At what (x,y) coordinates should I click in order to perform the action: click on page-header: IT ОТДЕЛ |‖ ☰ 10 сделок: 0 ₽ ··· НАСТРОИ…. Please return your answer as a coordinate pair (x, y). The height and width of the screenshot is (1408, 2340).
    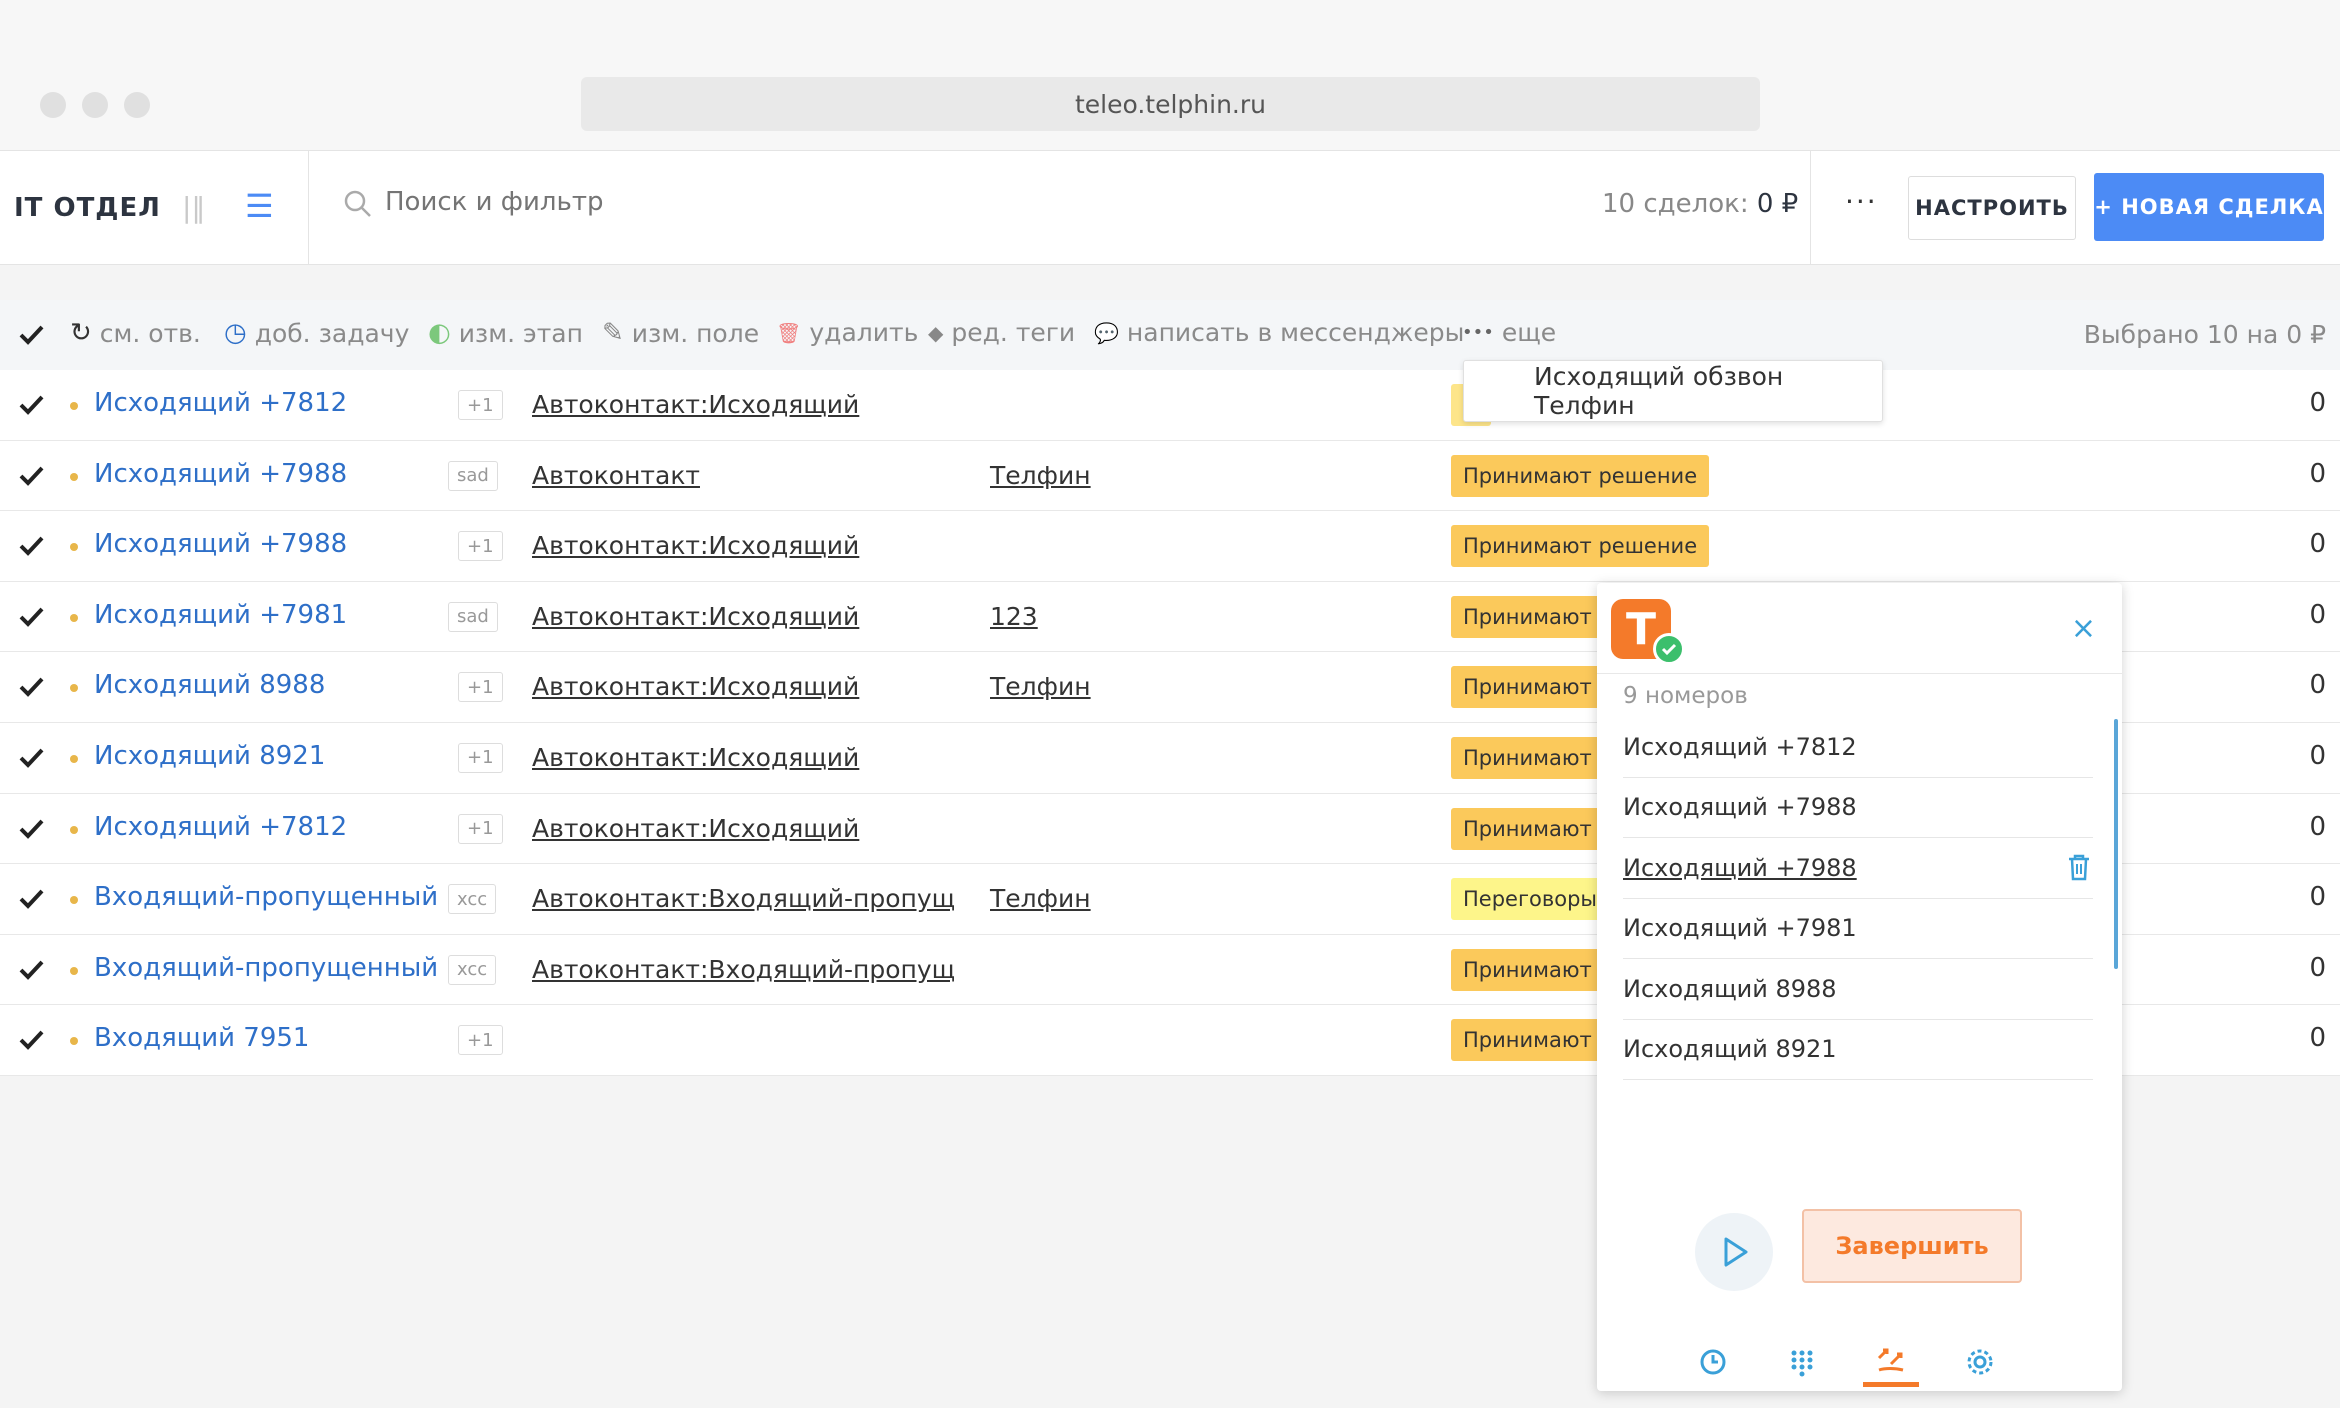
    Looking at the image, I should click on (1170, 208).